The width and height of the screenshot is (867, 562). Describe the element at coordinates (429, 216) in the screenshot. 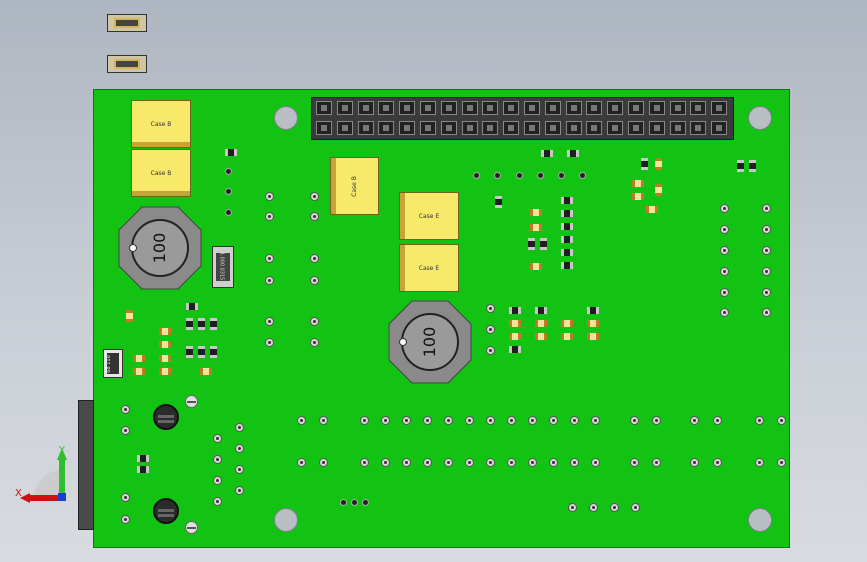

I see `capacitor-case-e-1: Case E` at that location.